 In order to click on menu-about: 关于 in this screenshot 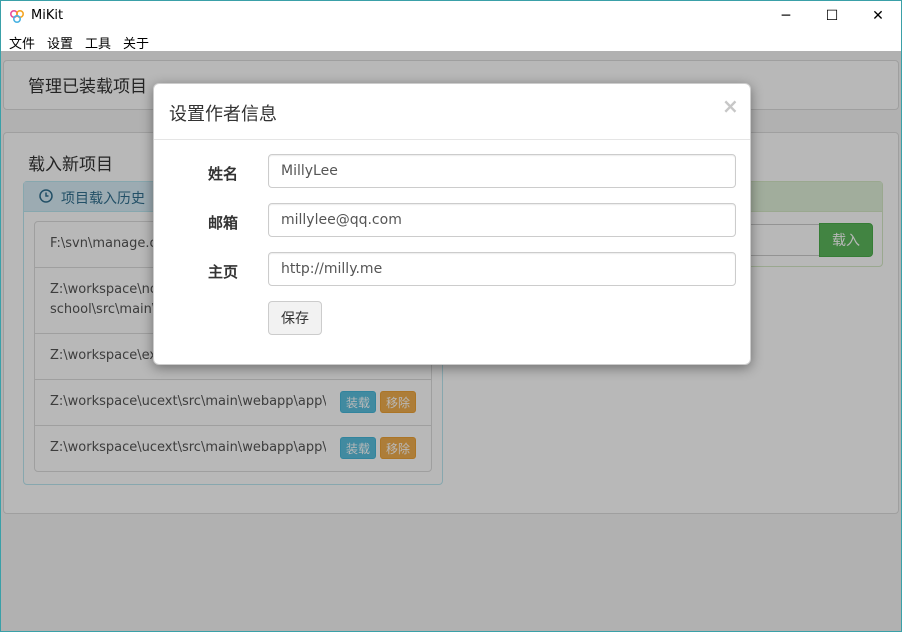, I will do `click(136, 42)`.